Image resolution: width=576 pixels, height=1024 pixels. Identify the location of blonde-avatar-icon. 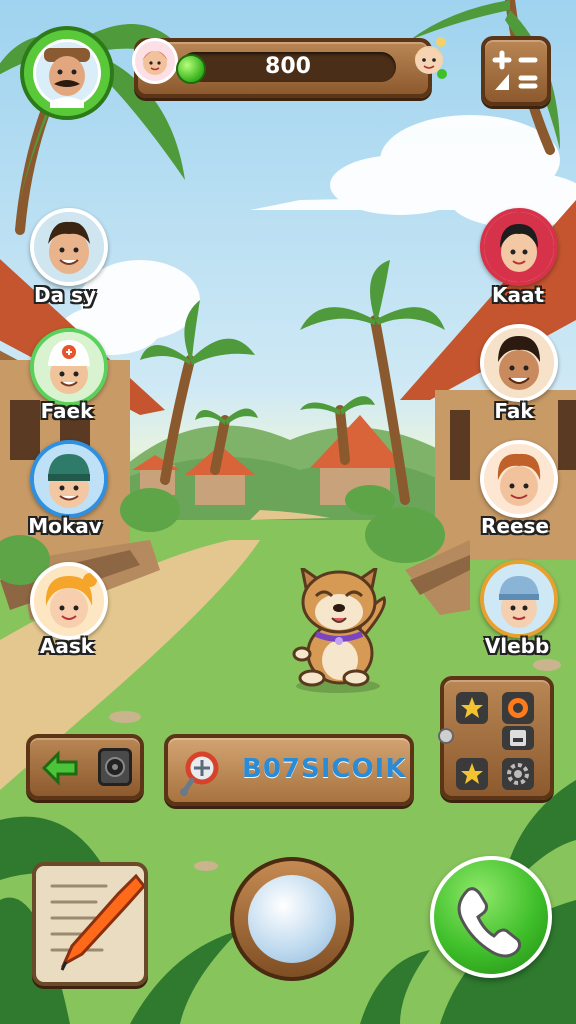
(430, 58).